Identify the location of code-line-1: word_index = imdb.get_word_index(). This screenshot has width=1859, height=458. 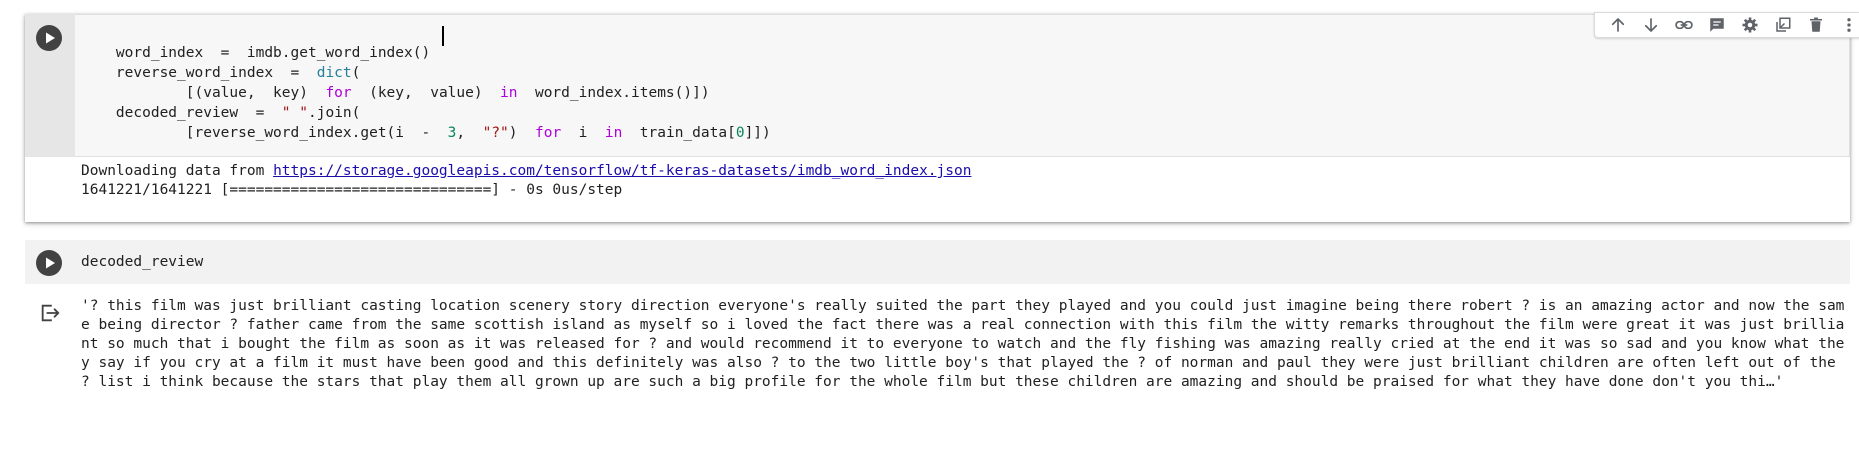
(255, 42).